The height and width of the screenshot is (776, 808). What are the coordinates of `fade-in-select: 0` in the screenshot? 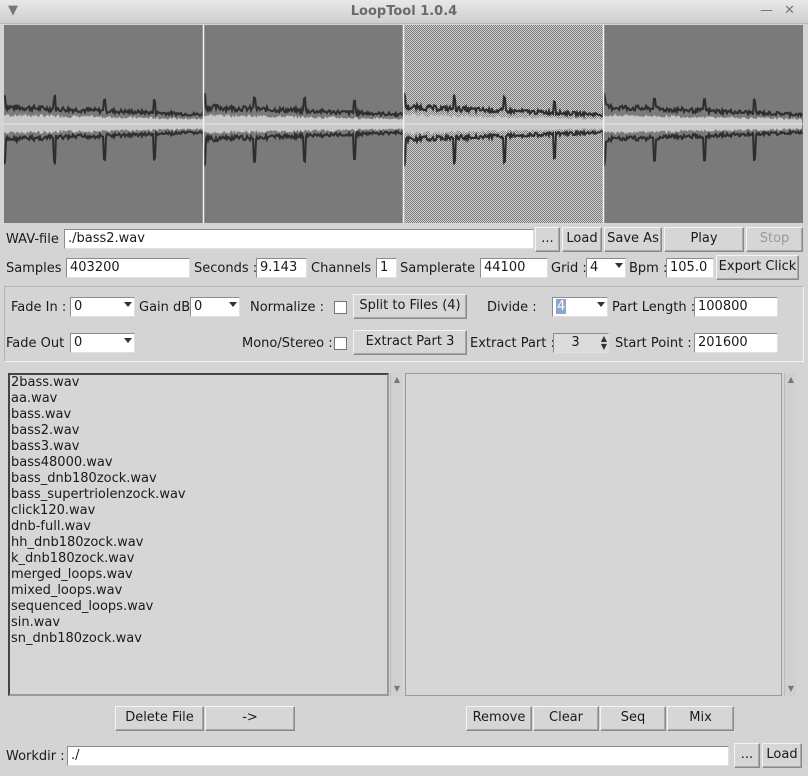 It's located at (102, 307).